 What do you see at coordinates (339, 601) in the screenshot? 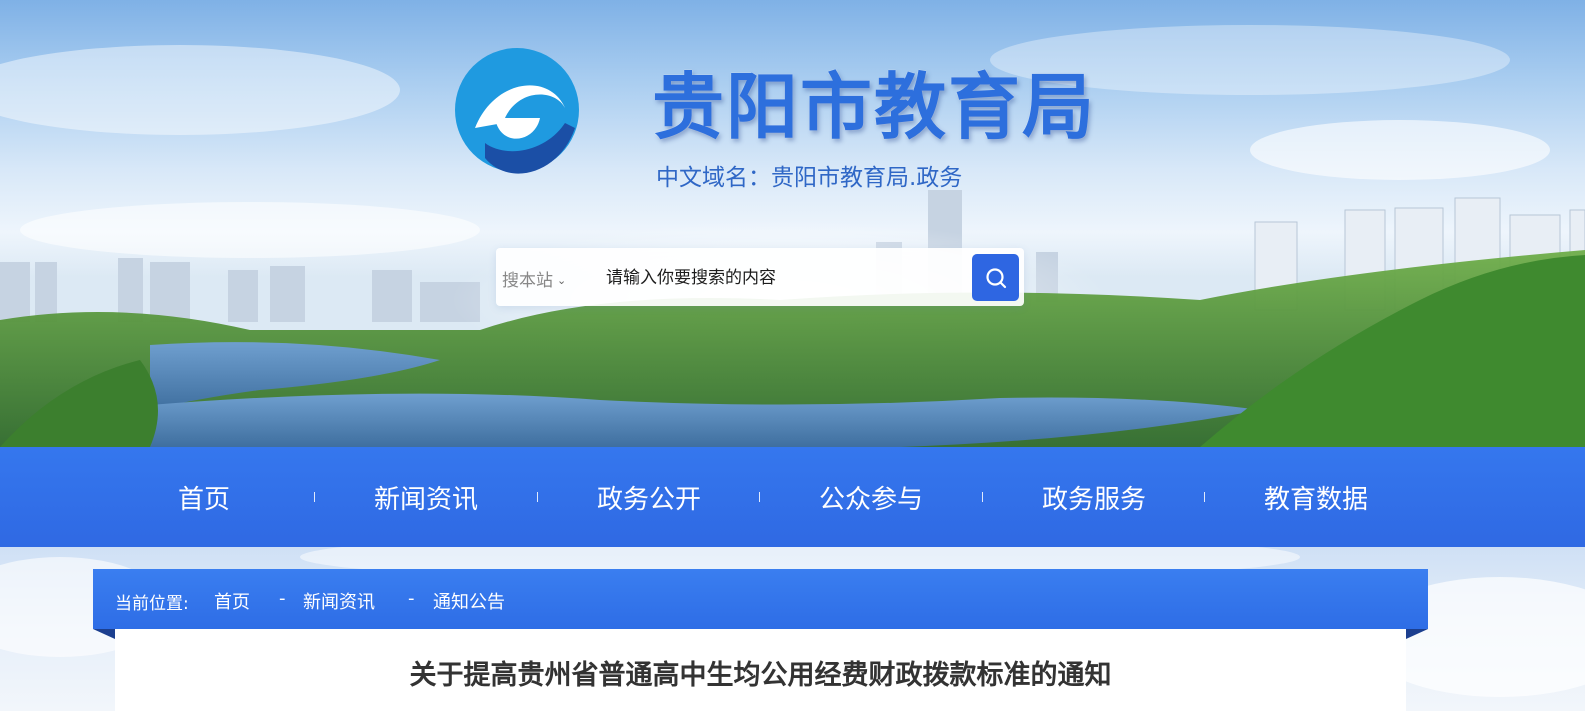
I see `breadcrumb-news-link: 新闻资讯` at bounding box center [339, 601].